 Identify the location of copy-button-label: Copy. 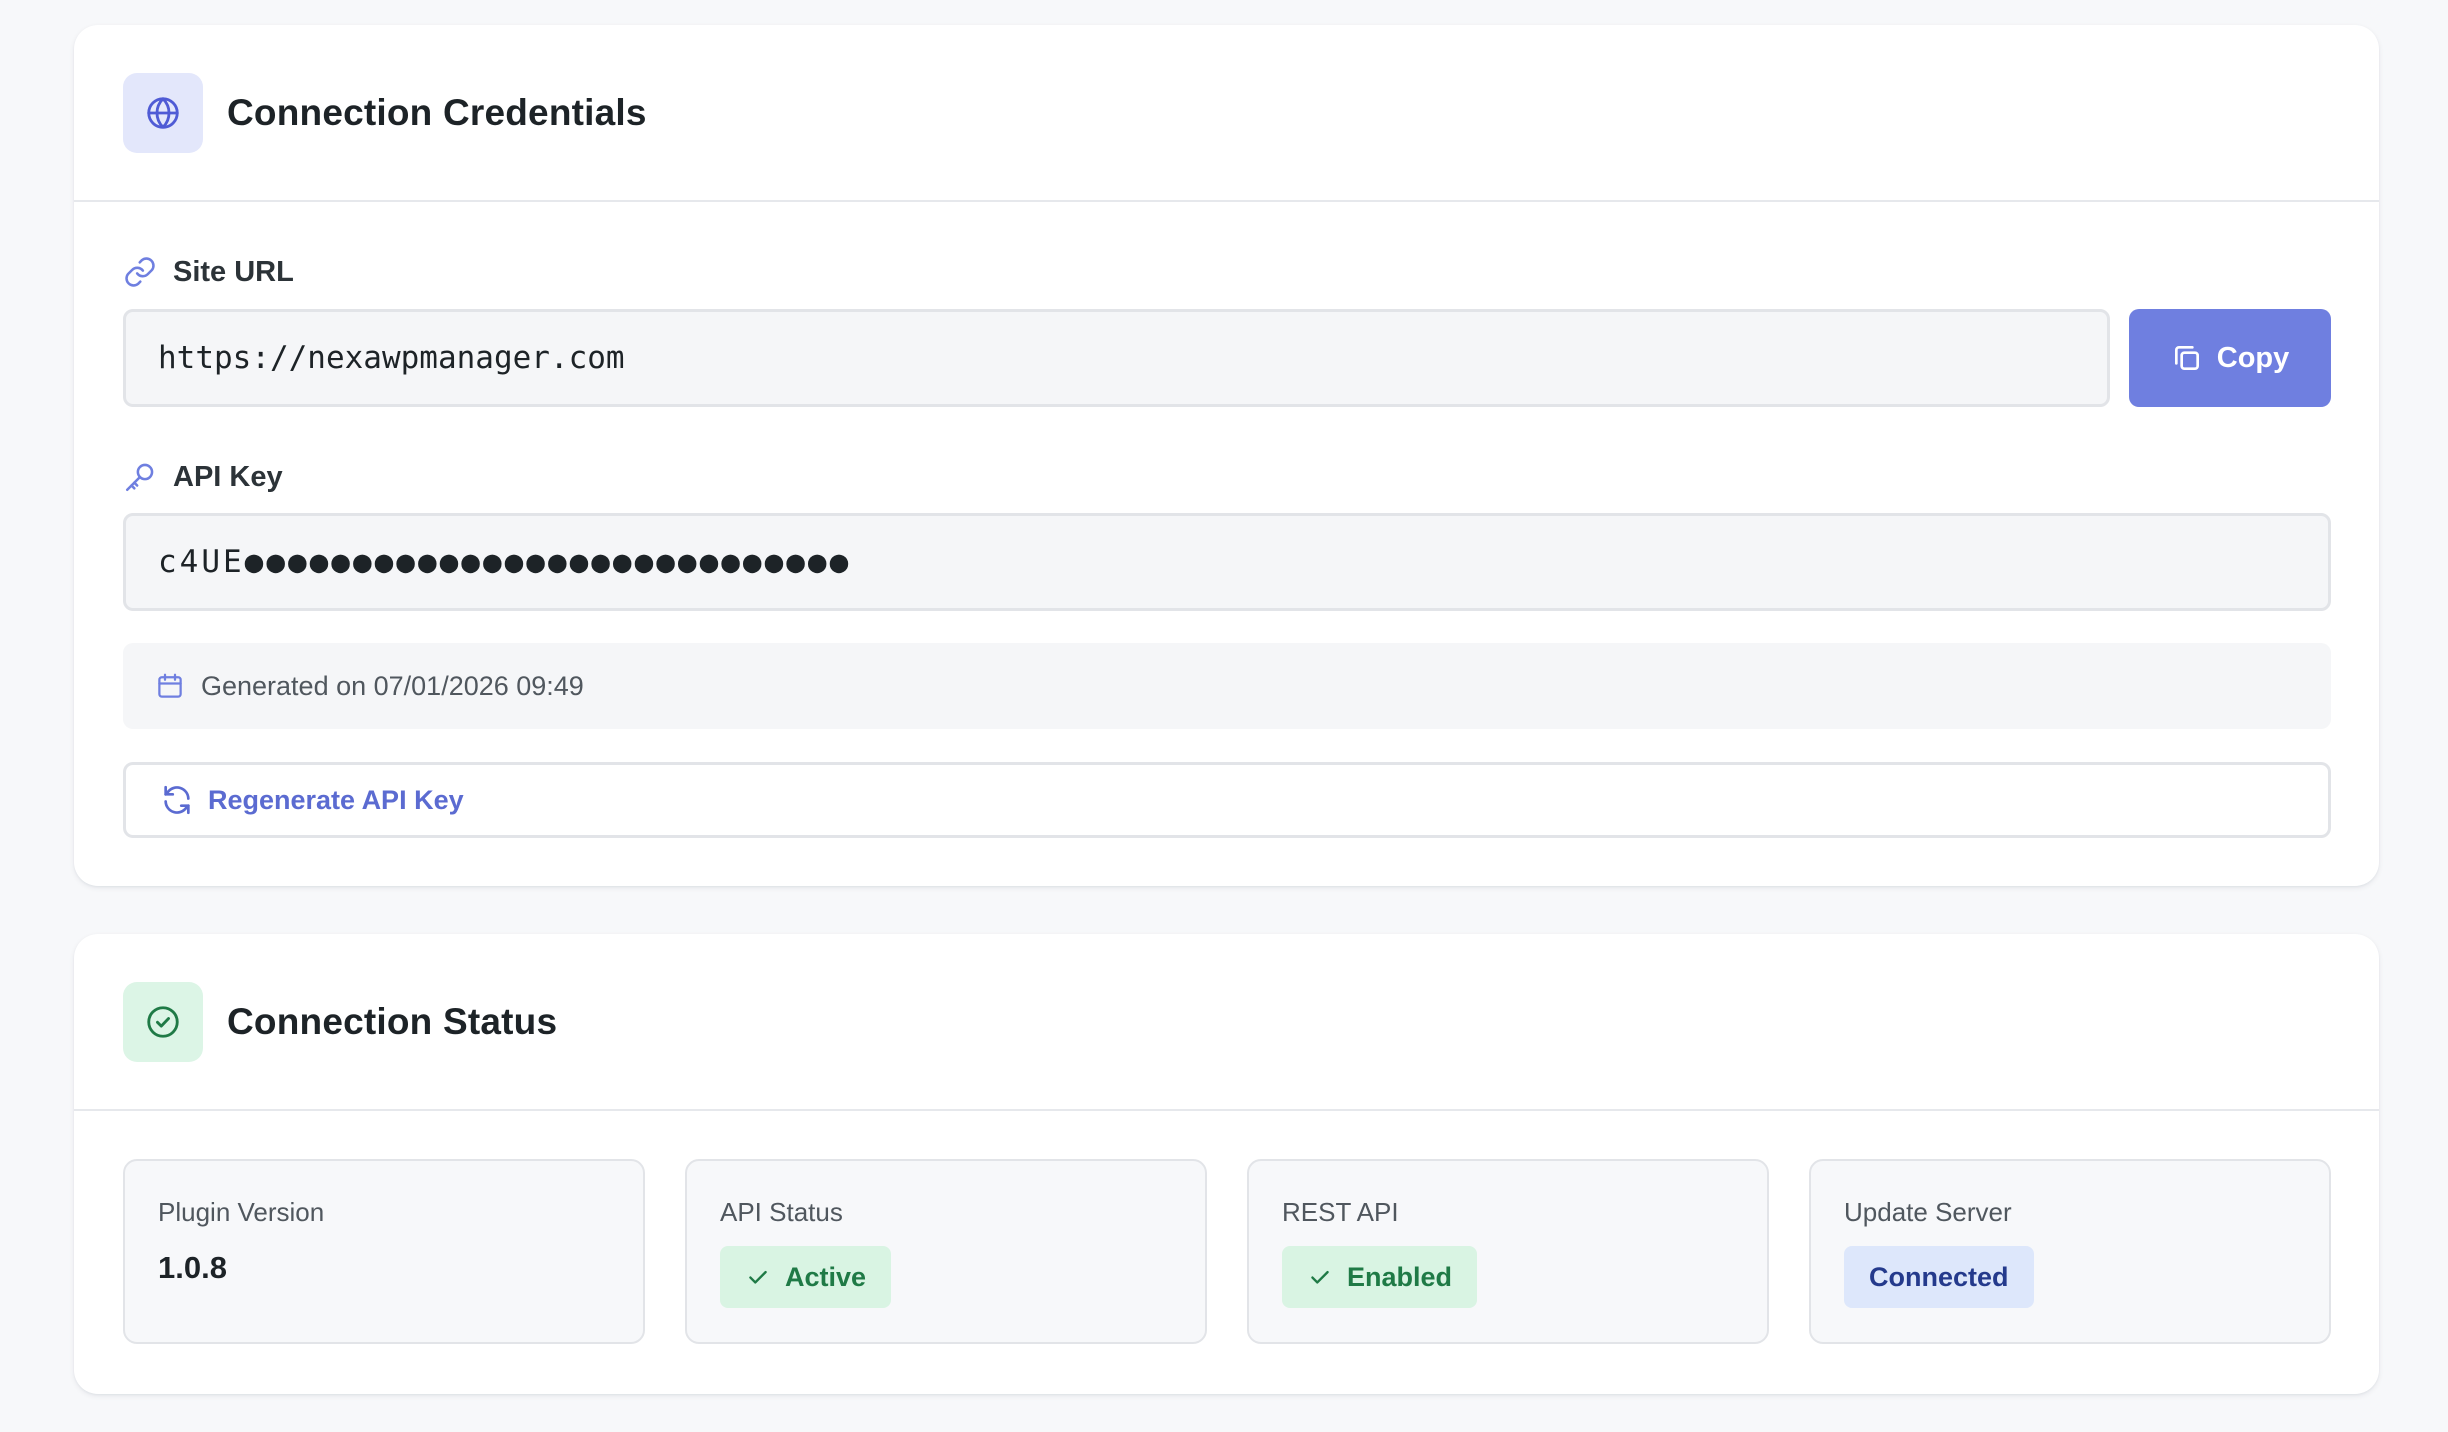
(2253, 357).